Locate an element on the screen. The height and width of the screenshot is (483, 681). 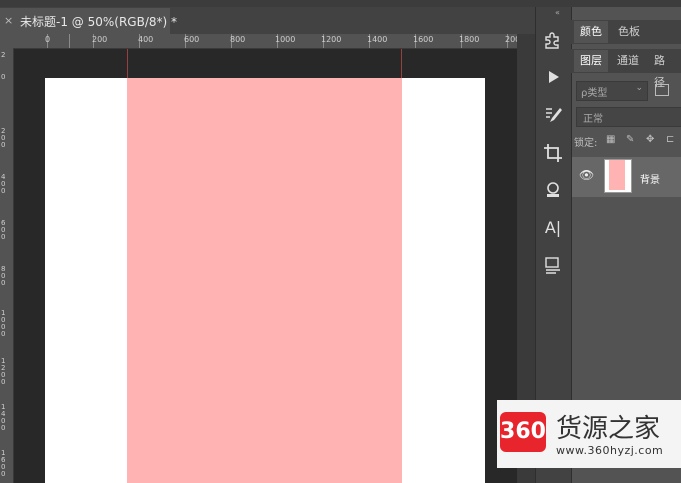
watermark-logo: 360 is located at coordinates (523, 432).